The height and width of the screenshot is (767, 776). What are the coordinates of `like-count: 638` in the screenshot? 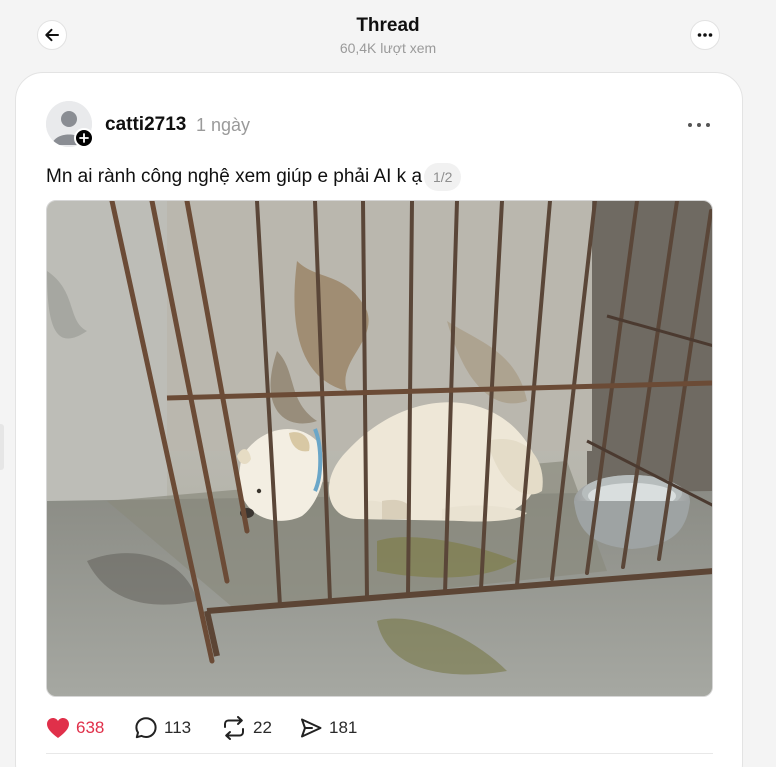 It's located at (90, 727).